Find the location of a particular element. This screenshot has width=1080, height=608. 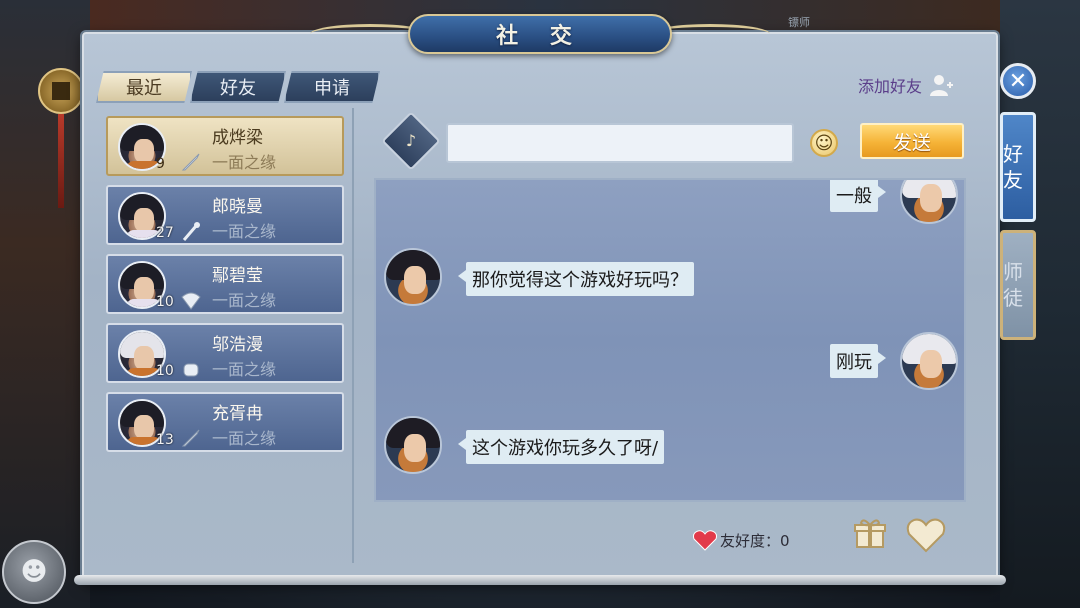

add-friend-icon is located at coordinates (942, 85).